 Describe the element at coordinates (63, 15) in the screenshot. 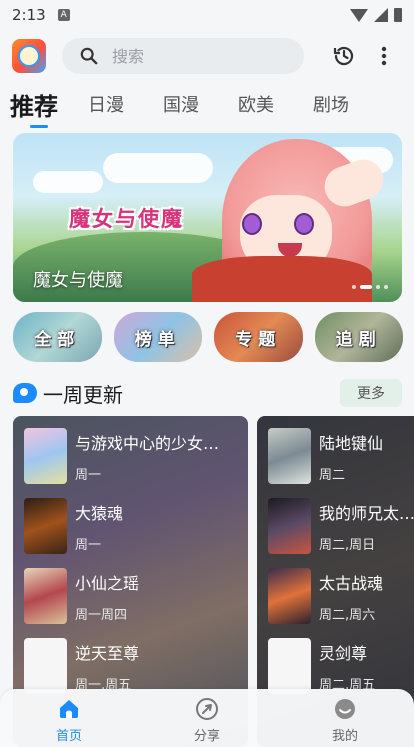

I see `sim-icon: A` at that location.